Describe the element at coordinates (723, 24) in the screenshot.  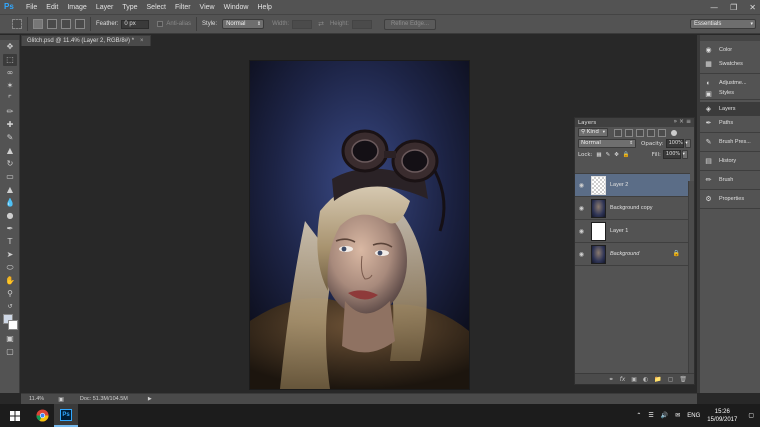
I see `workspace-dropdown: Essentials ▾` at that location.